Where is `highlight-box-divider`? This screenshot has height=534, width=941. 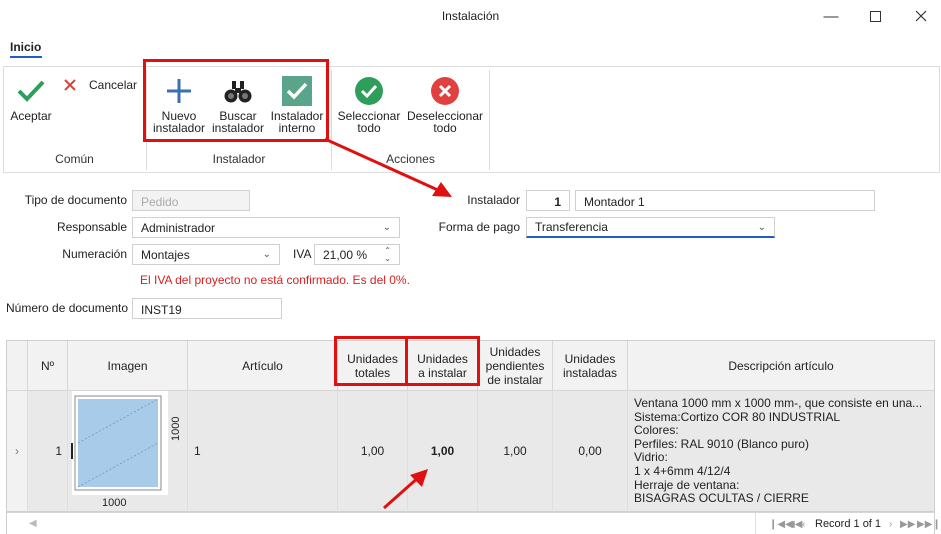 highlight-box-divider is located at coordinates (406, 361).